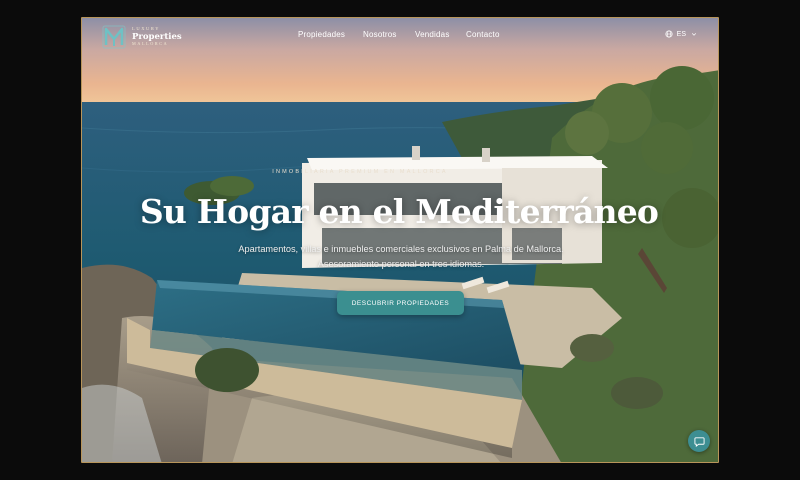 Image resolution: width=800 pixels, height=480 pixels. Describe the element at coordinates (321, 34) in the screenshot. I see `nav-link-propiedades: Propiedades` at that location.